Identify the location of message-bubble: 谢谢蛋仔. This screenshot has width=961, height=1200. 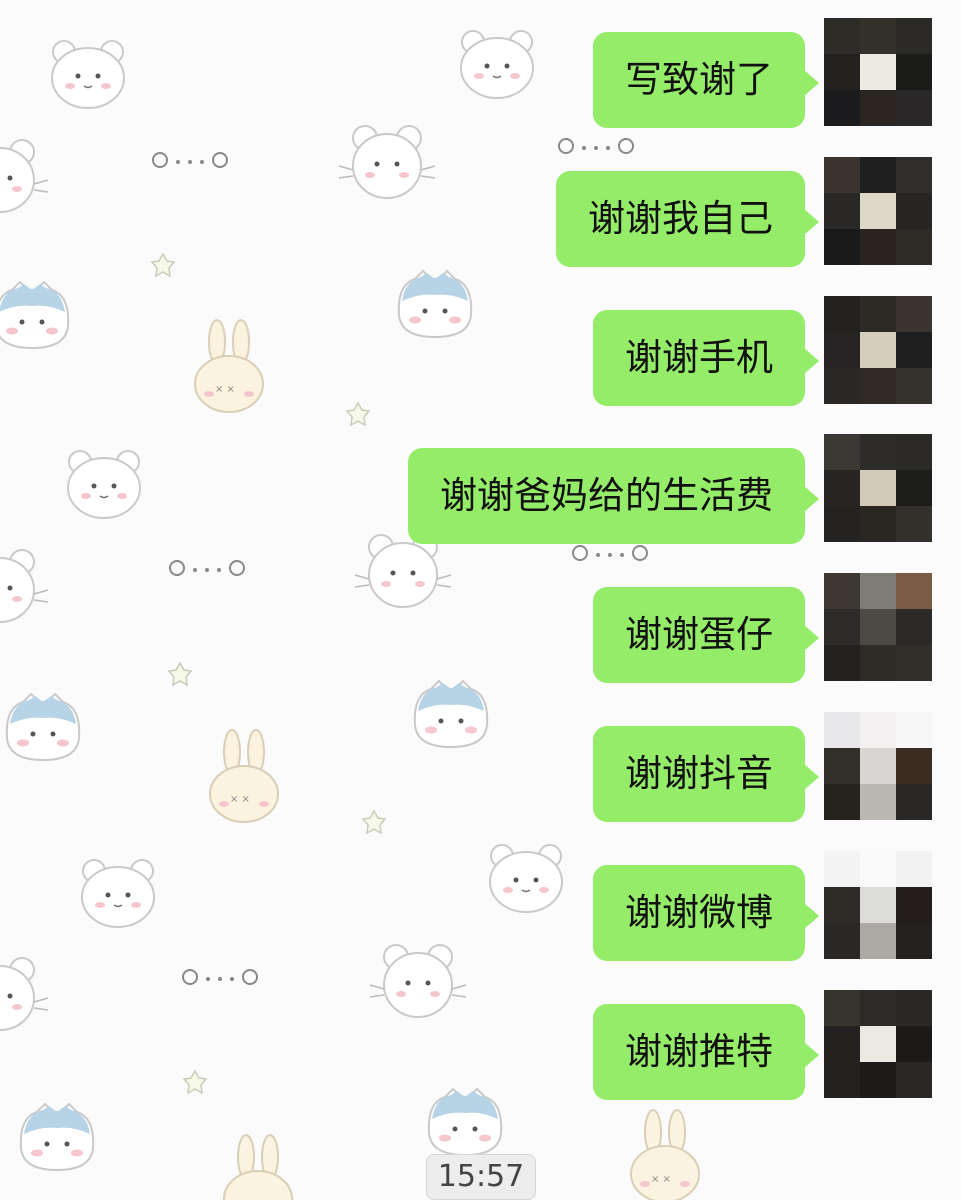
(699, 635).